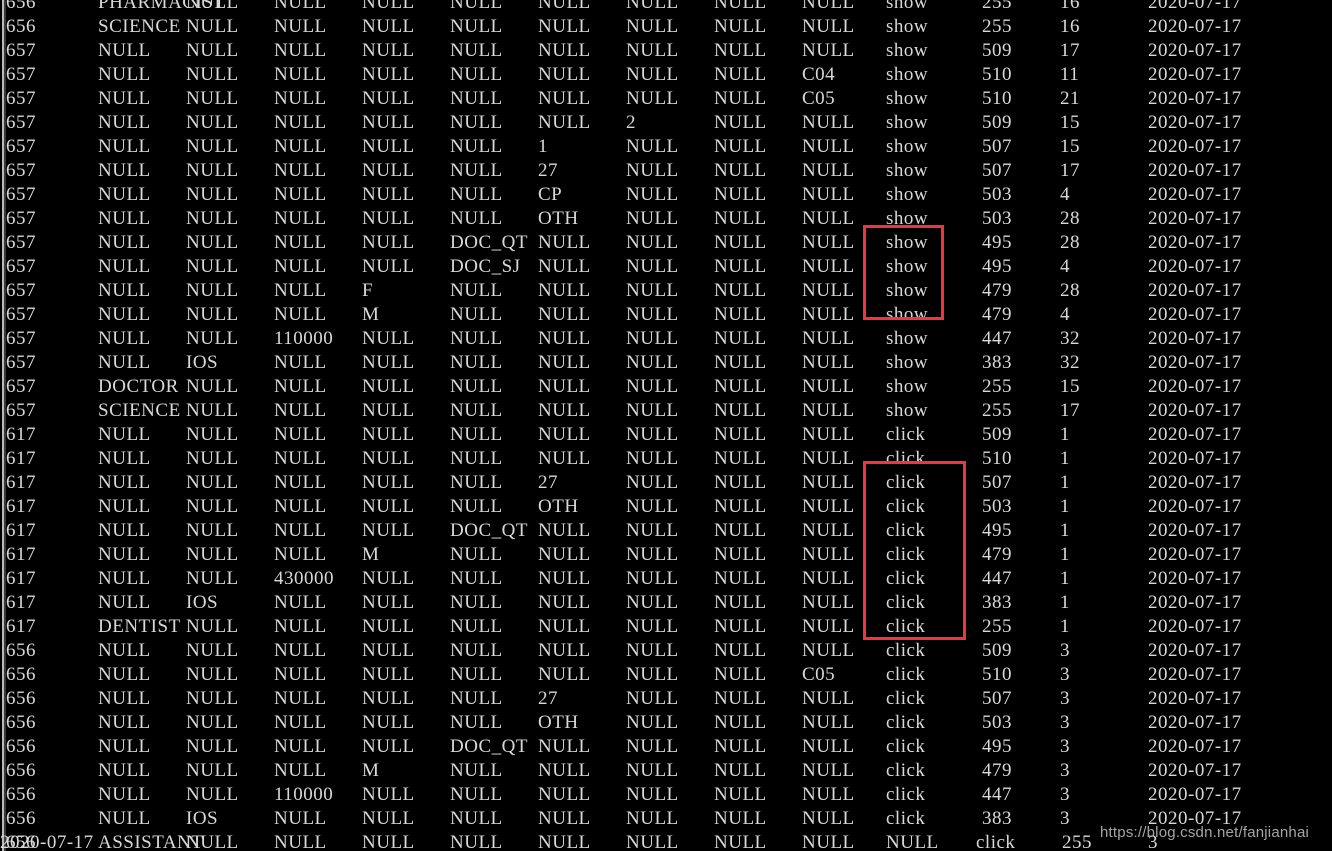 This screenshot has height=851, width=1332. I want to click on table-cell: 447, so click(997, 338).